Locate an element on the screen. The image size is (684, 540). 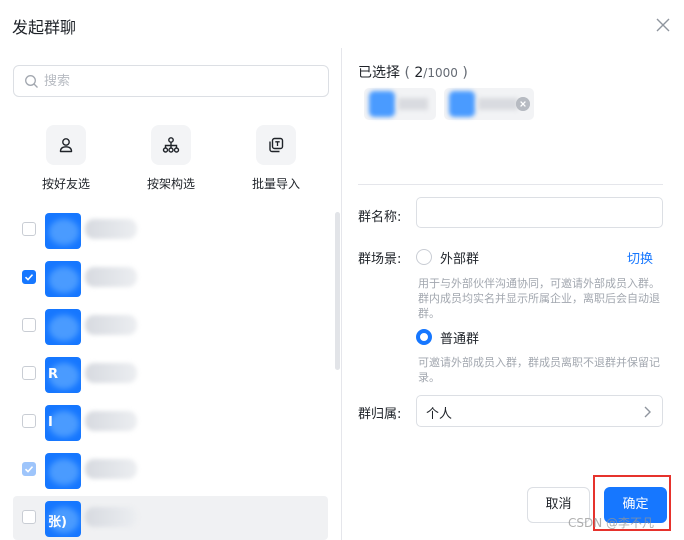
select-by-structure-button: 按架构选 is located at coordinates (171, 158).